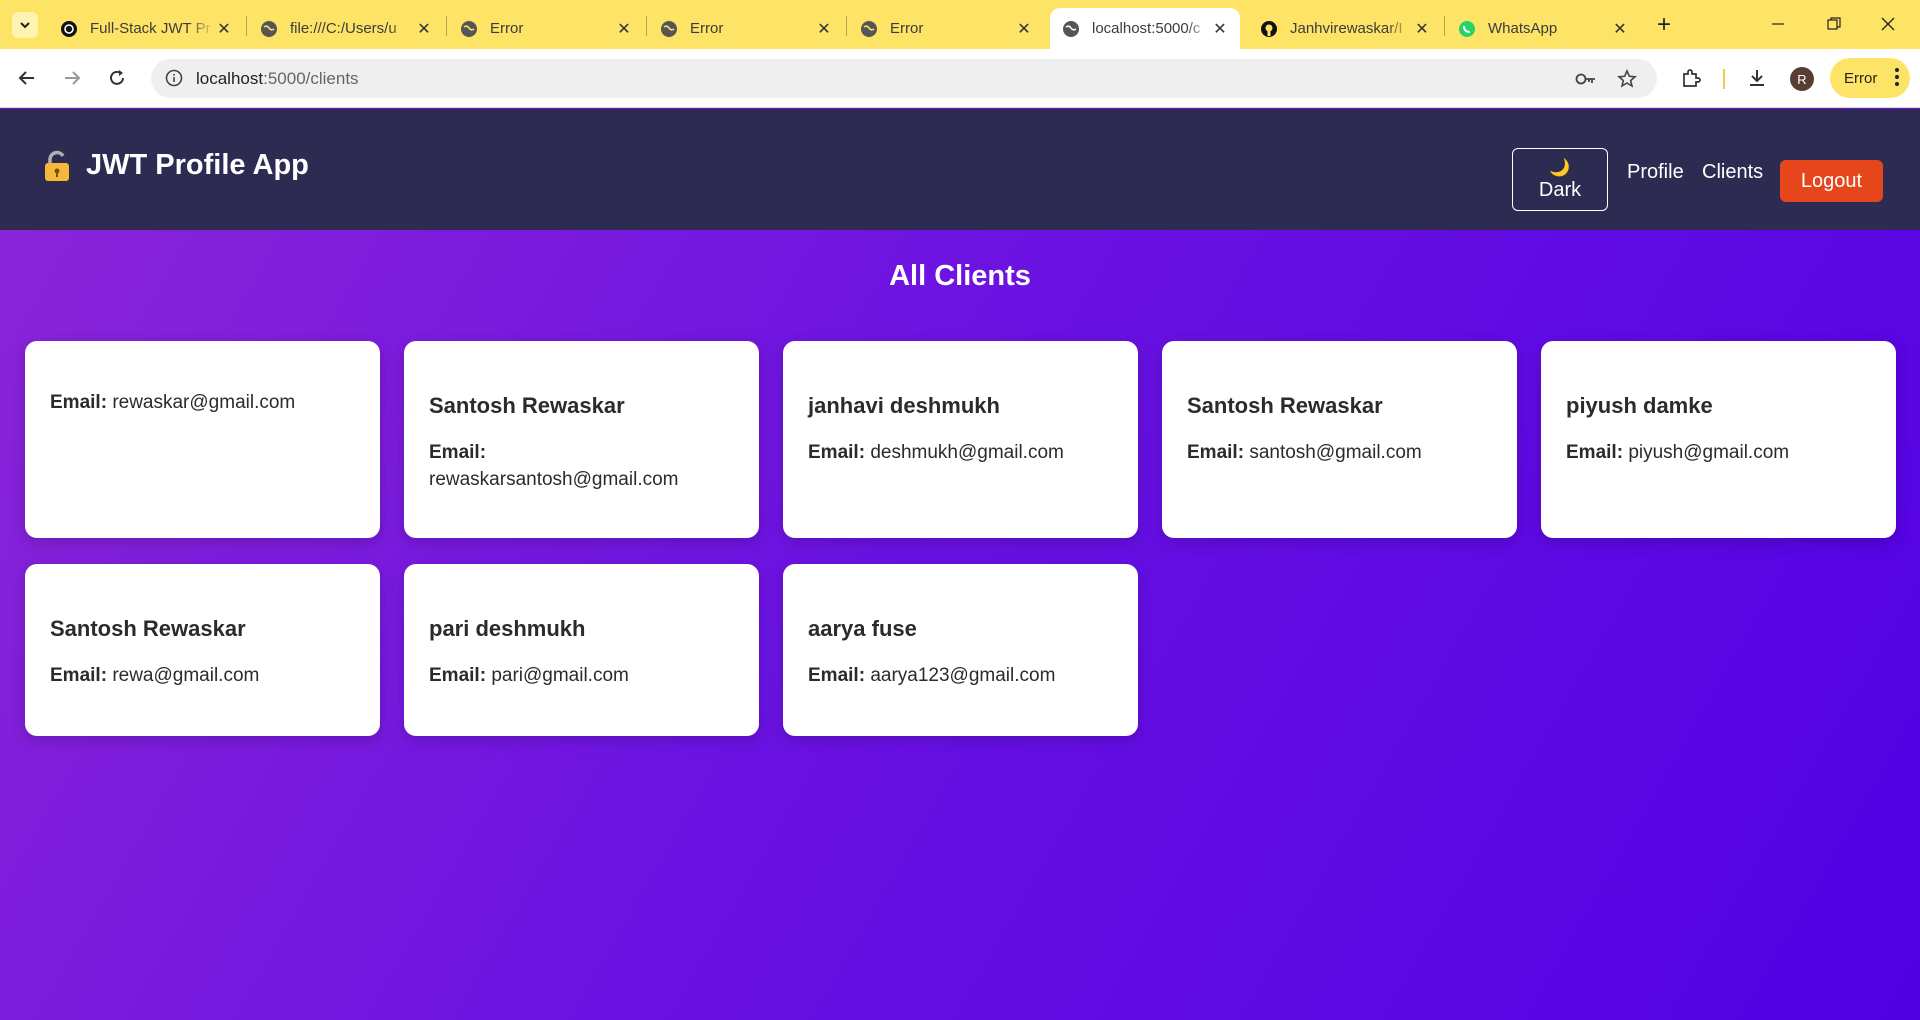  What do you see at coordinates (174, 78) in the screenshot?
I see `site-info-icon` at bounding box center [174, 78].